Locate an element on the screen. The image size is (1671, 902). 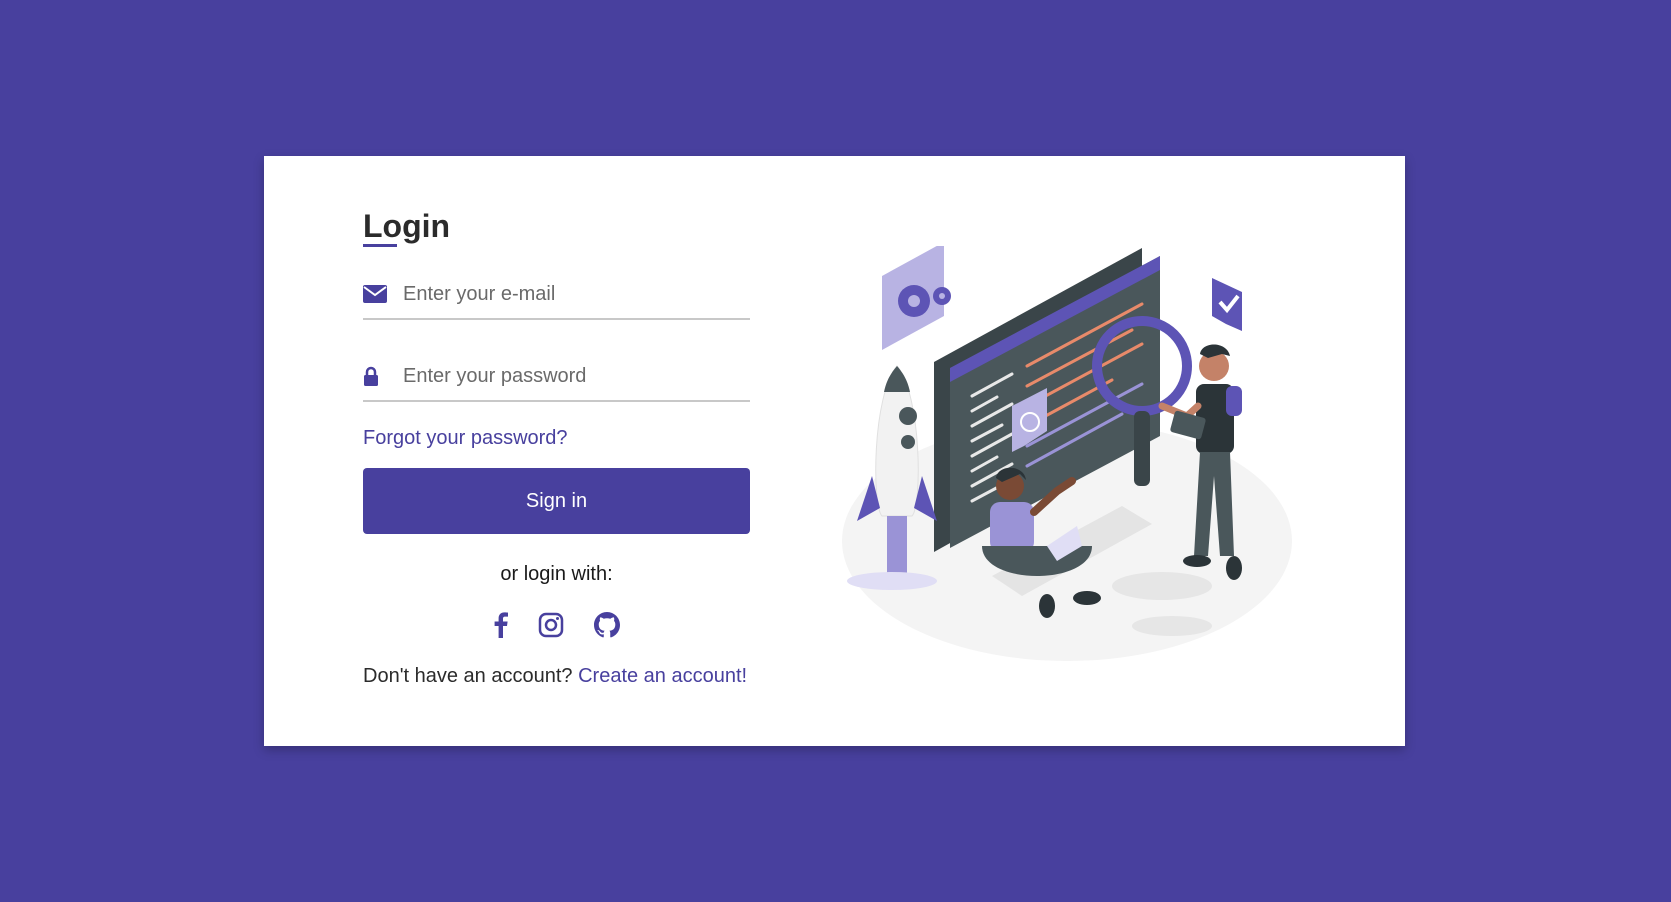
title-underline is located at coordinates (380, 245).